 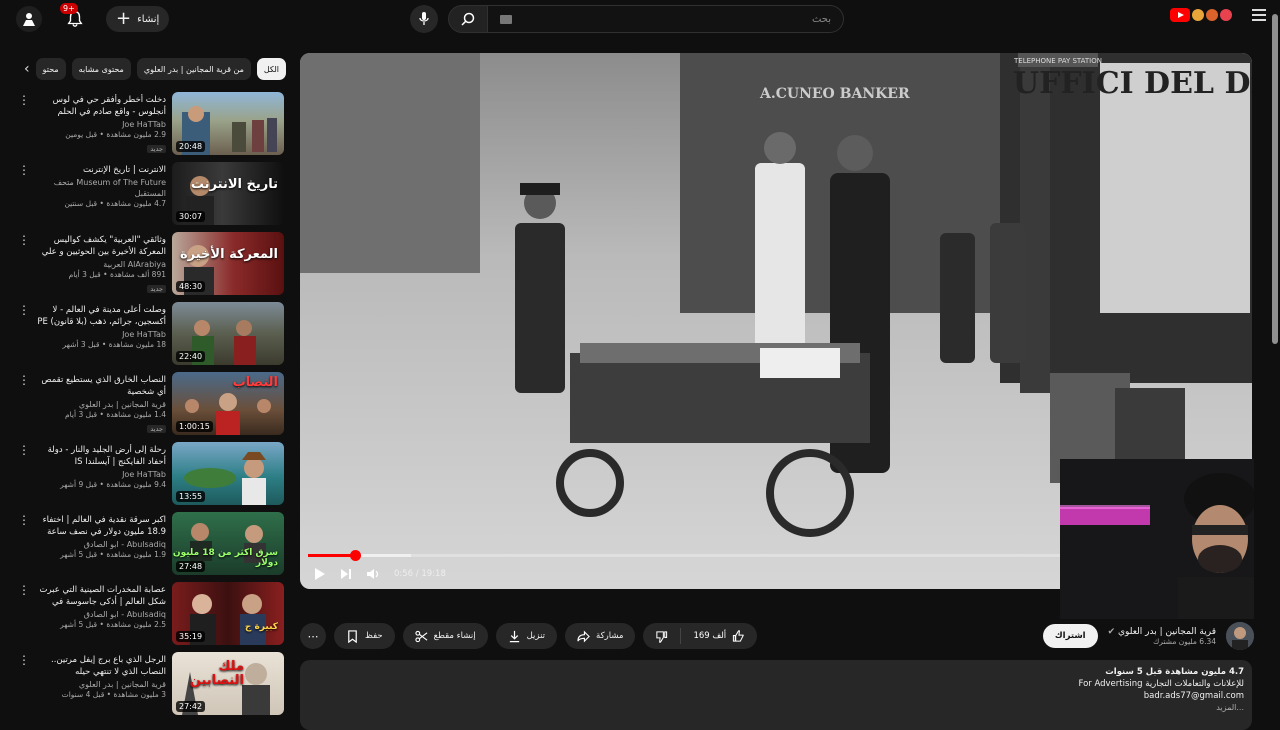 I want to click on like-count: 169 ألف, so click(x=710, y=636).